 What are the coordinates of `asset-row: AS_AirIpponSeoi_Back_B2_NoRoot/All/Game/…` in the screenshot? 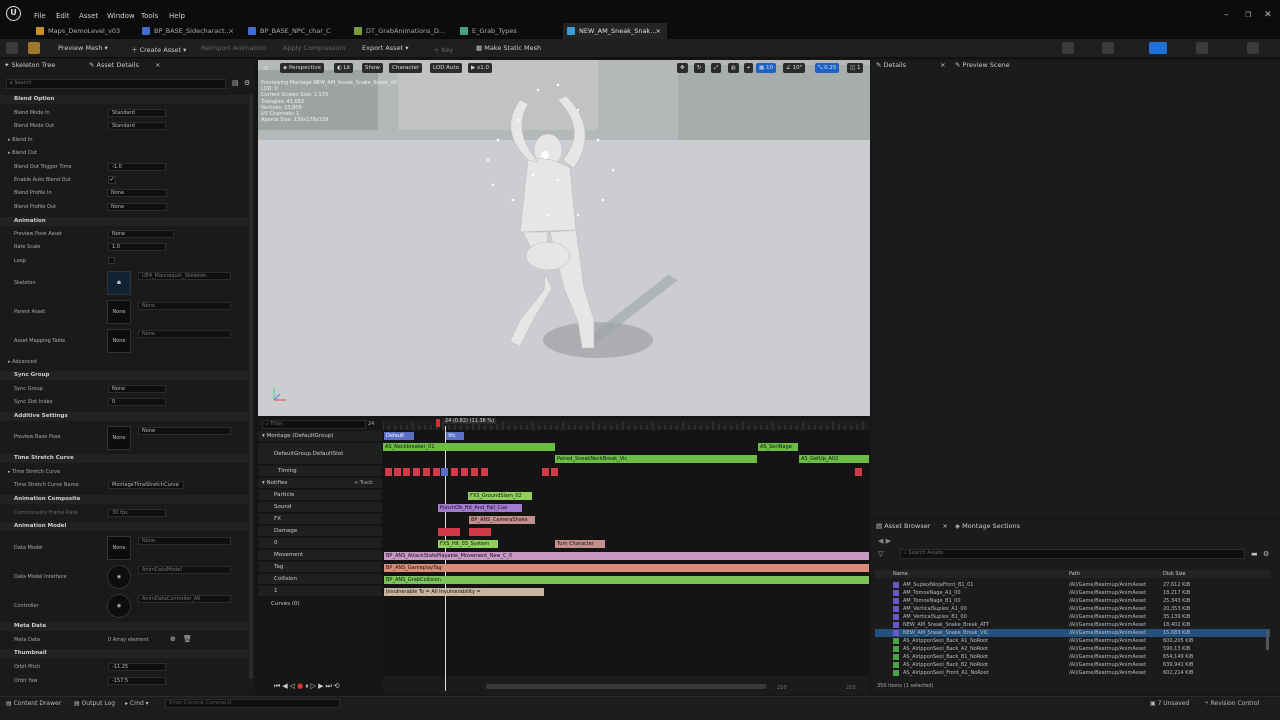 It's located at (1072, 665).